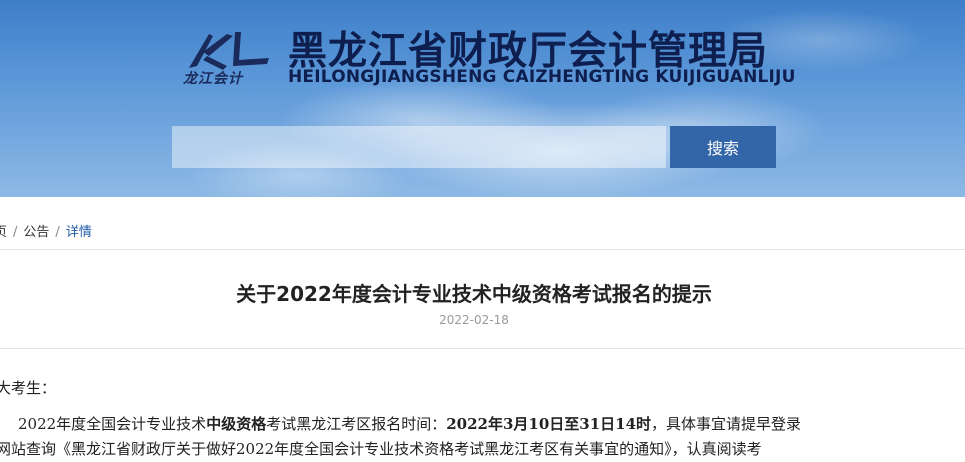  I want to click on logo-text: 龙江会计, so click(213, 79).